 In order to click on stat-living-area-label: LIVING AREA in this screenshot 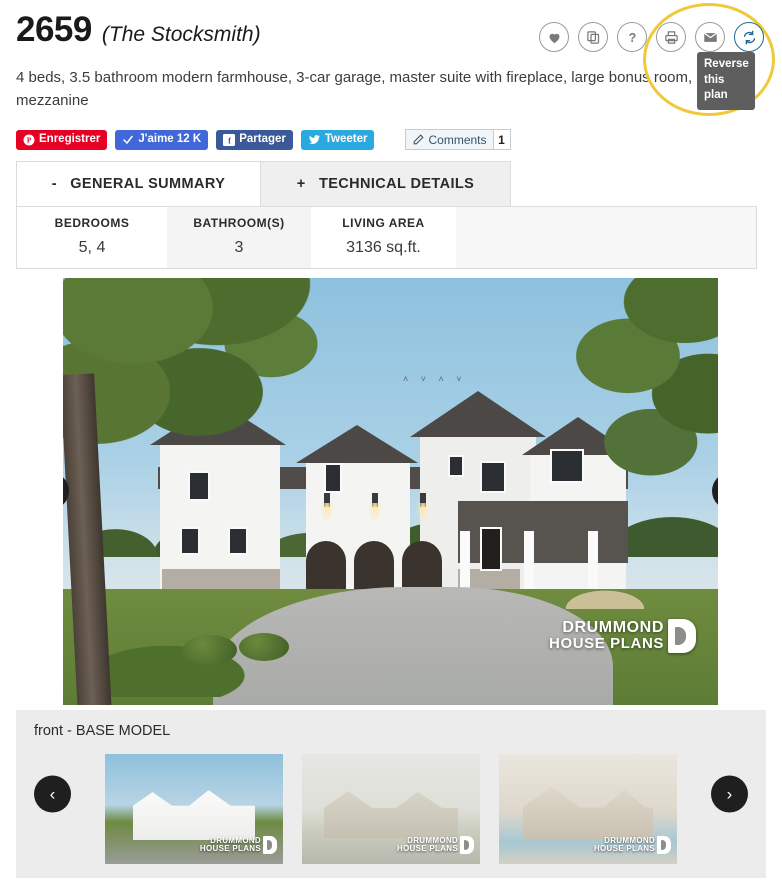, I will do `click(383, 222)`.